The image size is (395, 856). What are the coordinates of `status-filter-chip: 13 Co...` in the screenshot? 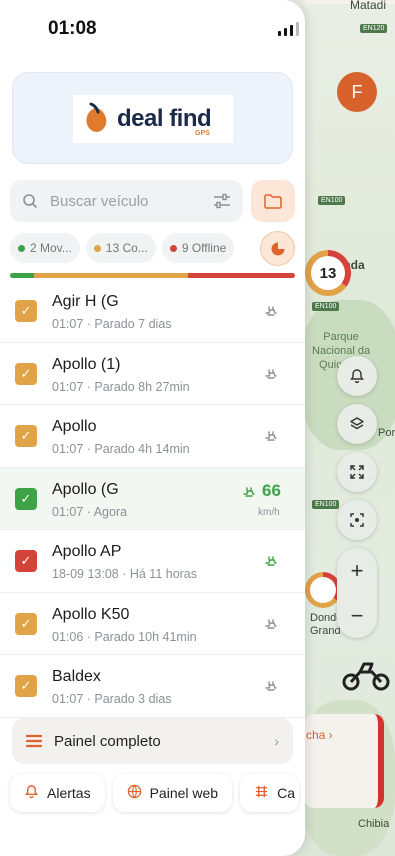 It's located at (120, 248).